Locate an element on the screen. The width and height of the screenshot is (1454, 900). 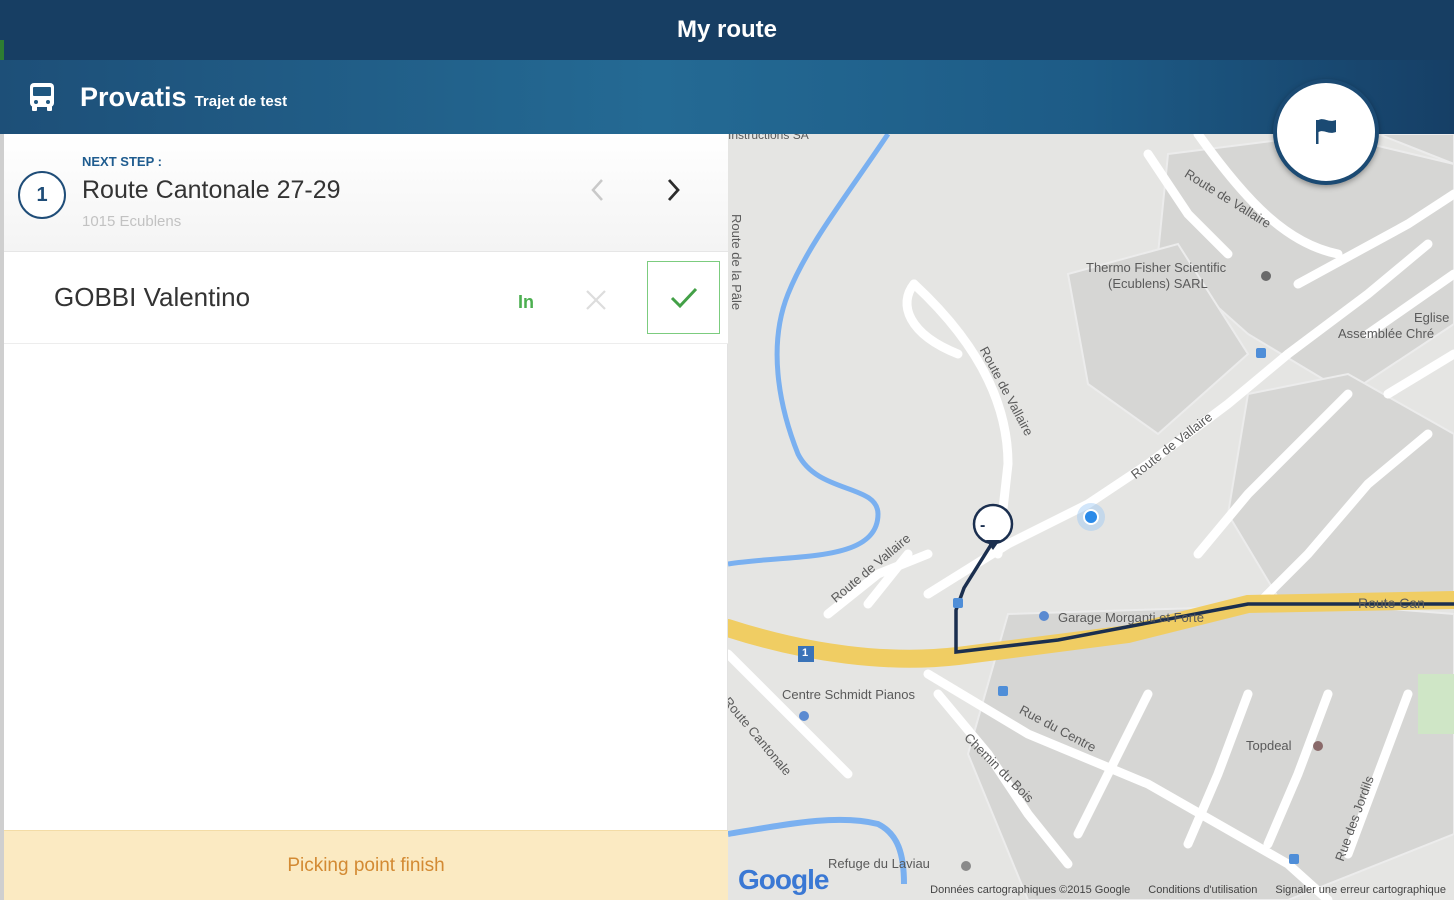
map-label-schmidt: Centre Schmidt Pianos is located at coordinates (848, 694).